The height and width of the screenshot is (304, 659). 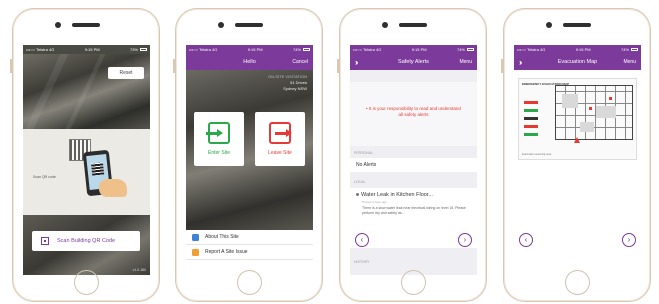 I want to click on version-label: v1.0.180, so click(x=139, y=270).